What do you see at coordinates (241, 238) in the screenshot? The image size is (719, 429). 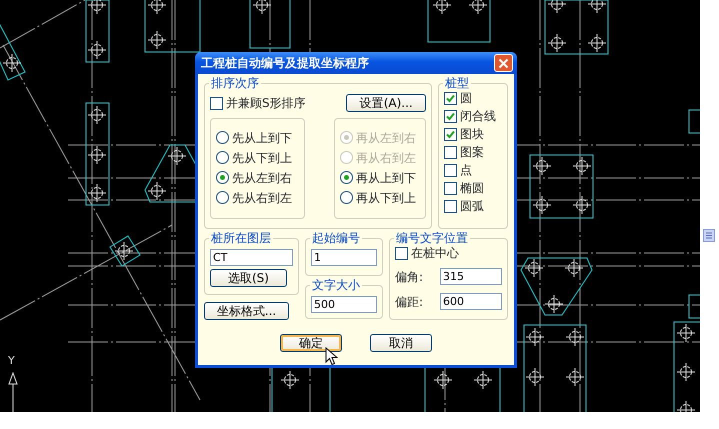 I see `group-label: 桩所在图层` at bounding box center [241, 238].